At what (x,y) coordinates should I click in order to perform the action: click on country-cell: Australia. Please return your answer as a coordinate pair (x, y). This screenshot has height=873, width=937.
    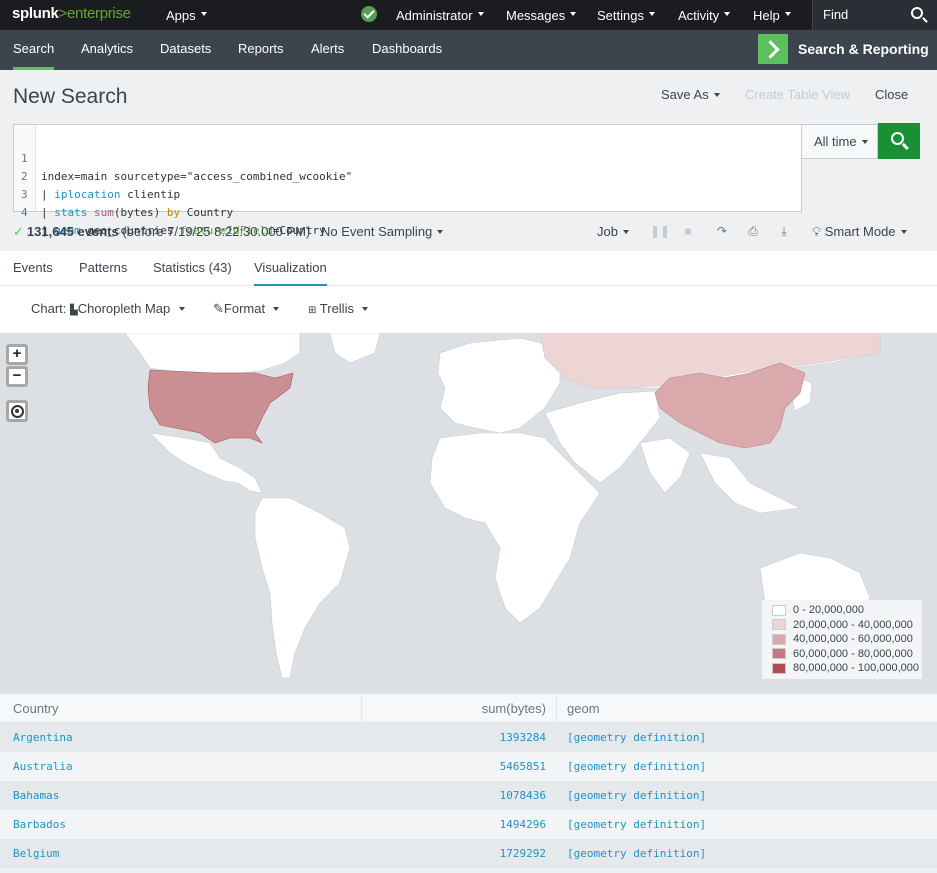
    Looking at the image, I should click on (43, 766).